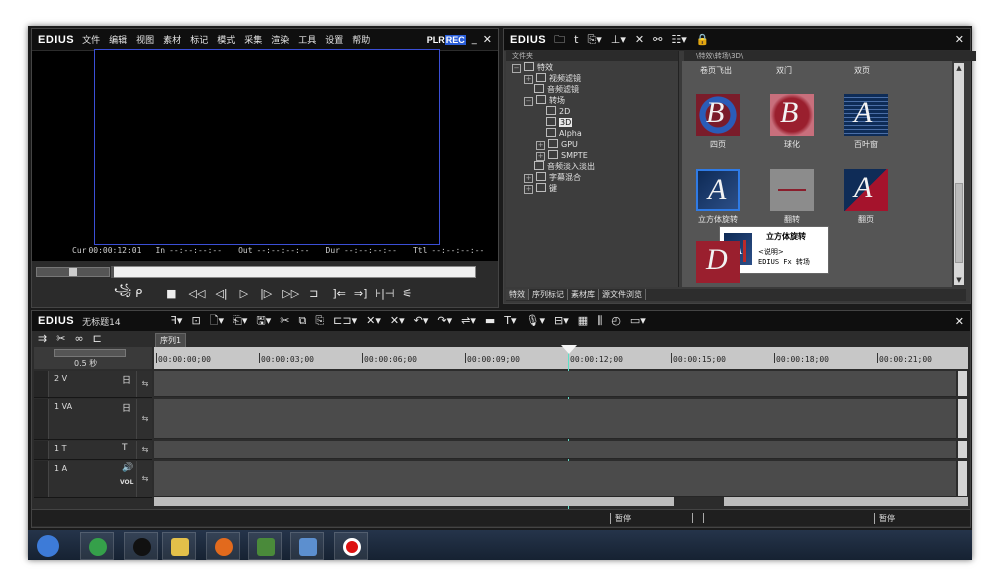  What do you see at coordinates (284, 321) in the screenshot?
I see `cut-icon: ✂` at bounding box center [284, 321].